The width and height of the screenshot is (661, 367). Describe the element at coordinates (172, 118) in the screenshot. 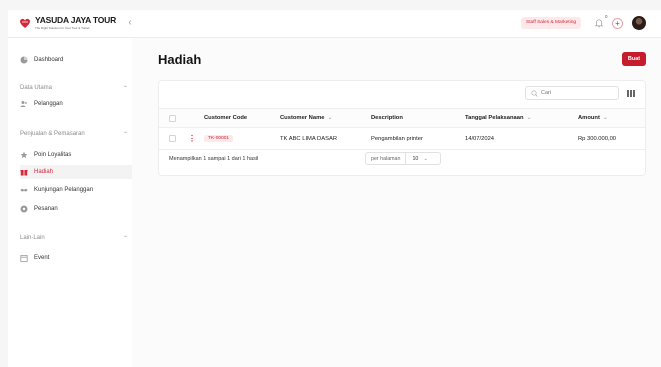

I see `select-all-checkbox` at that location.